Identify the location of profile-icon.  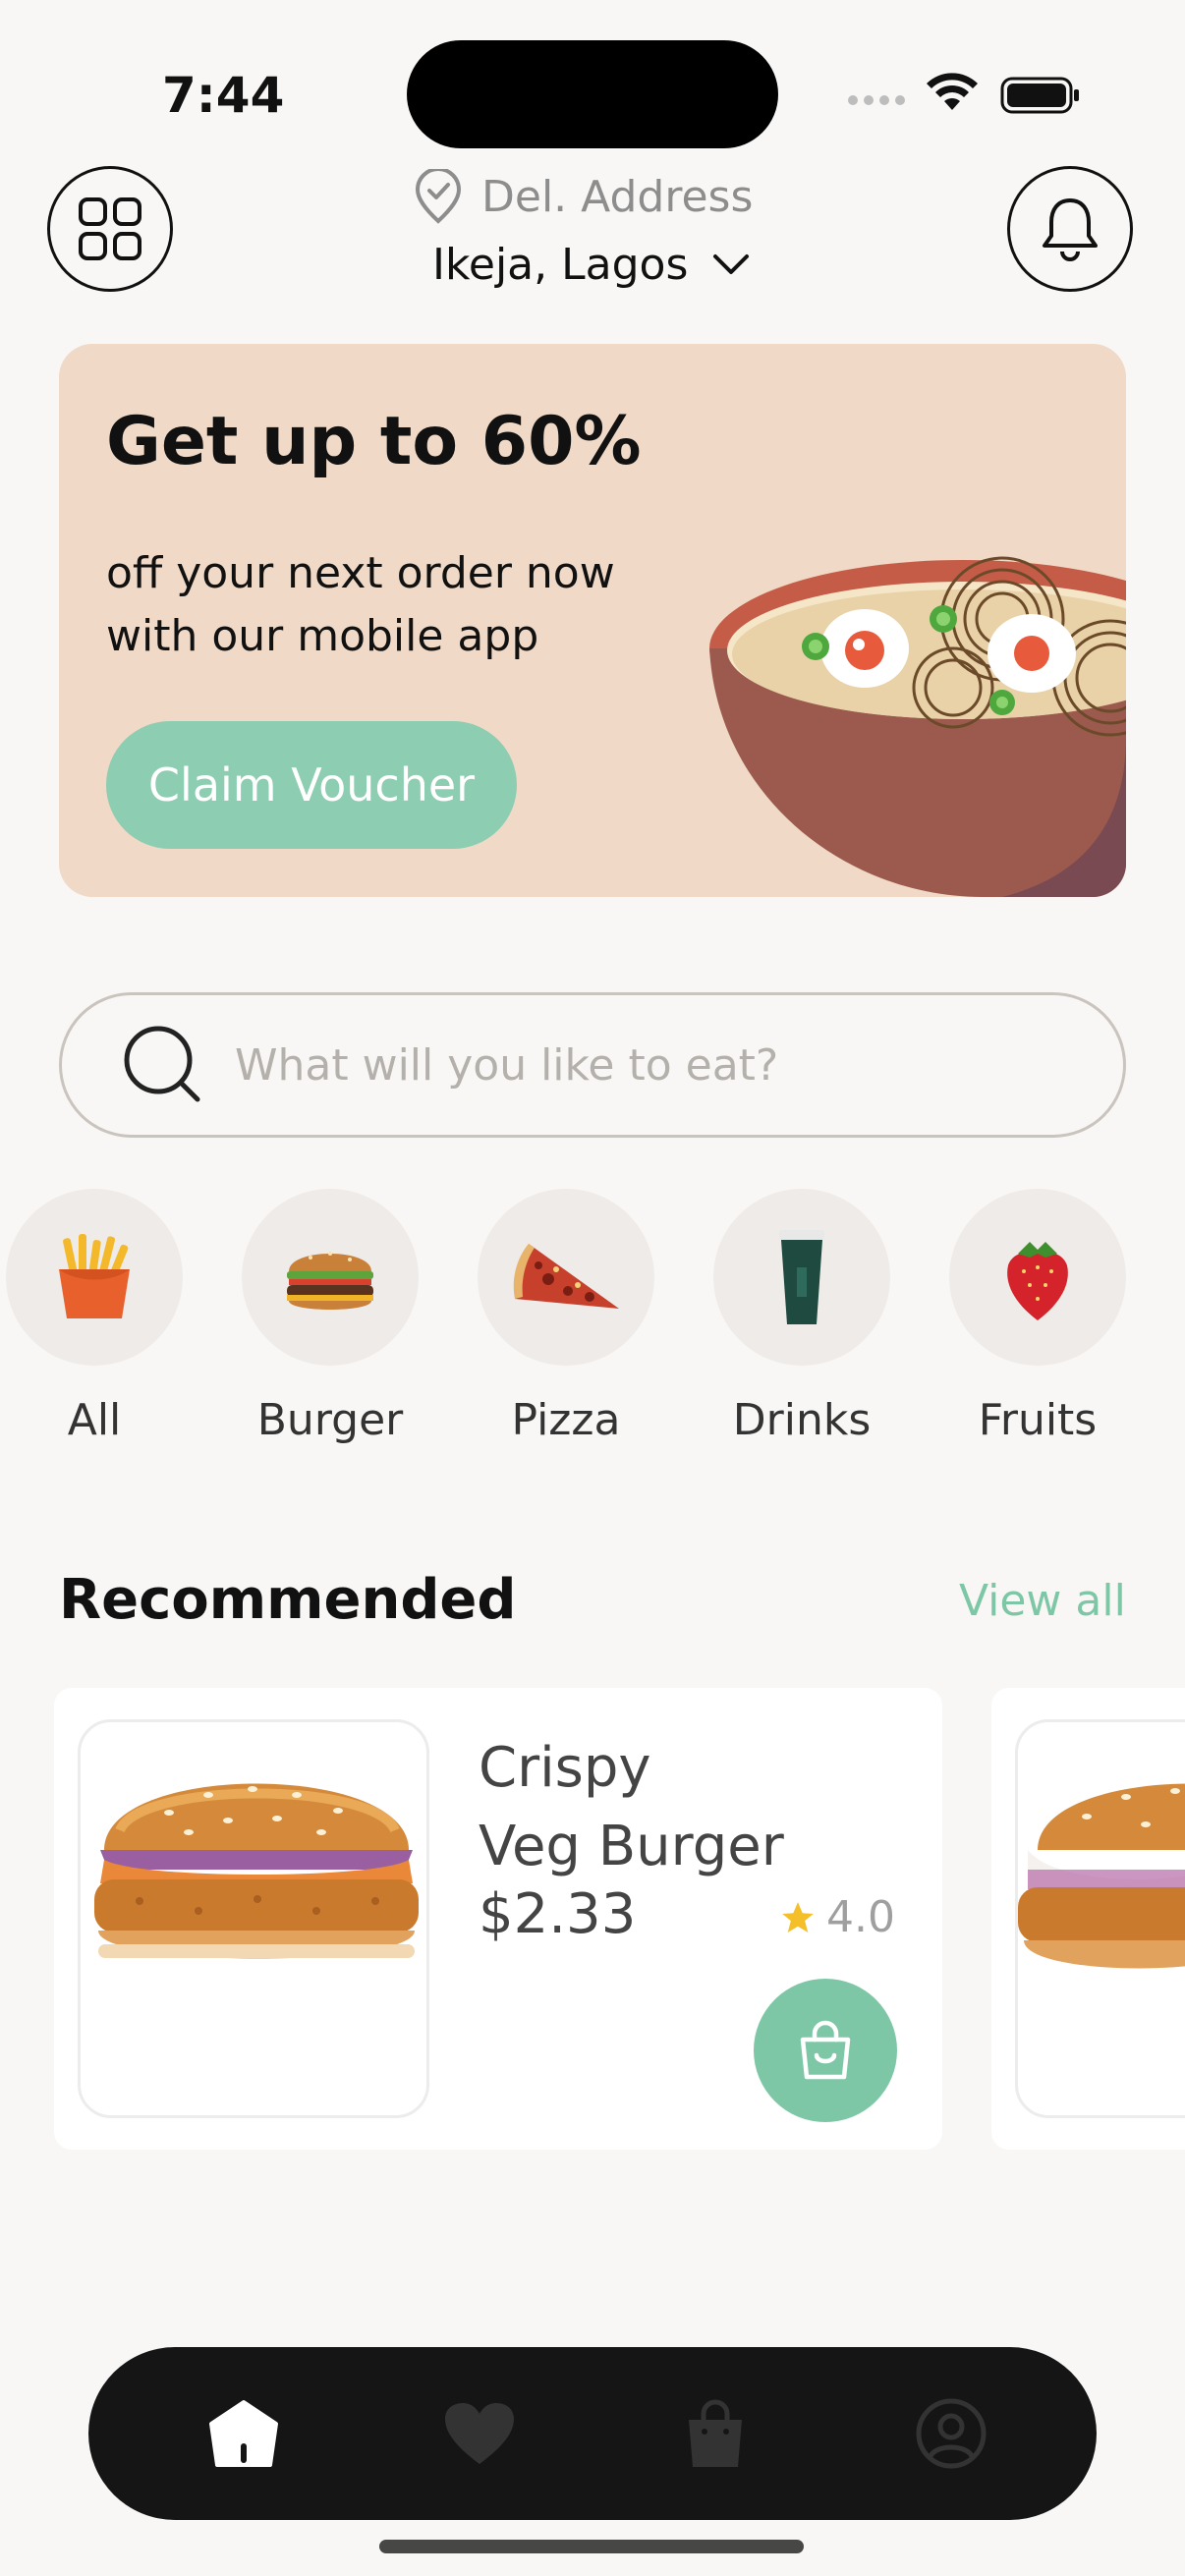
(952, 2433).